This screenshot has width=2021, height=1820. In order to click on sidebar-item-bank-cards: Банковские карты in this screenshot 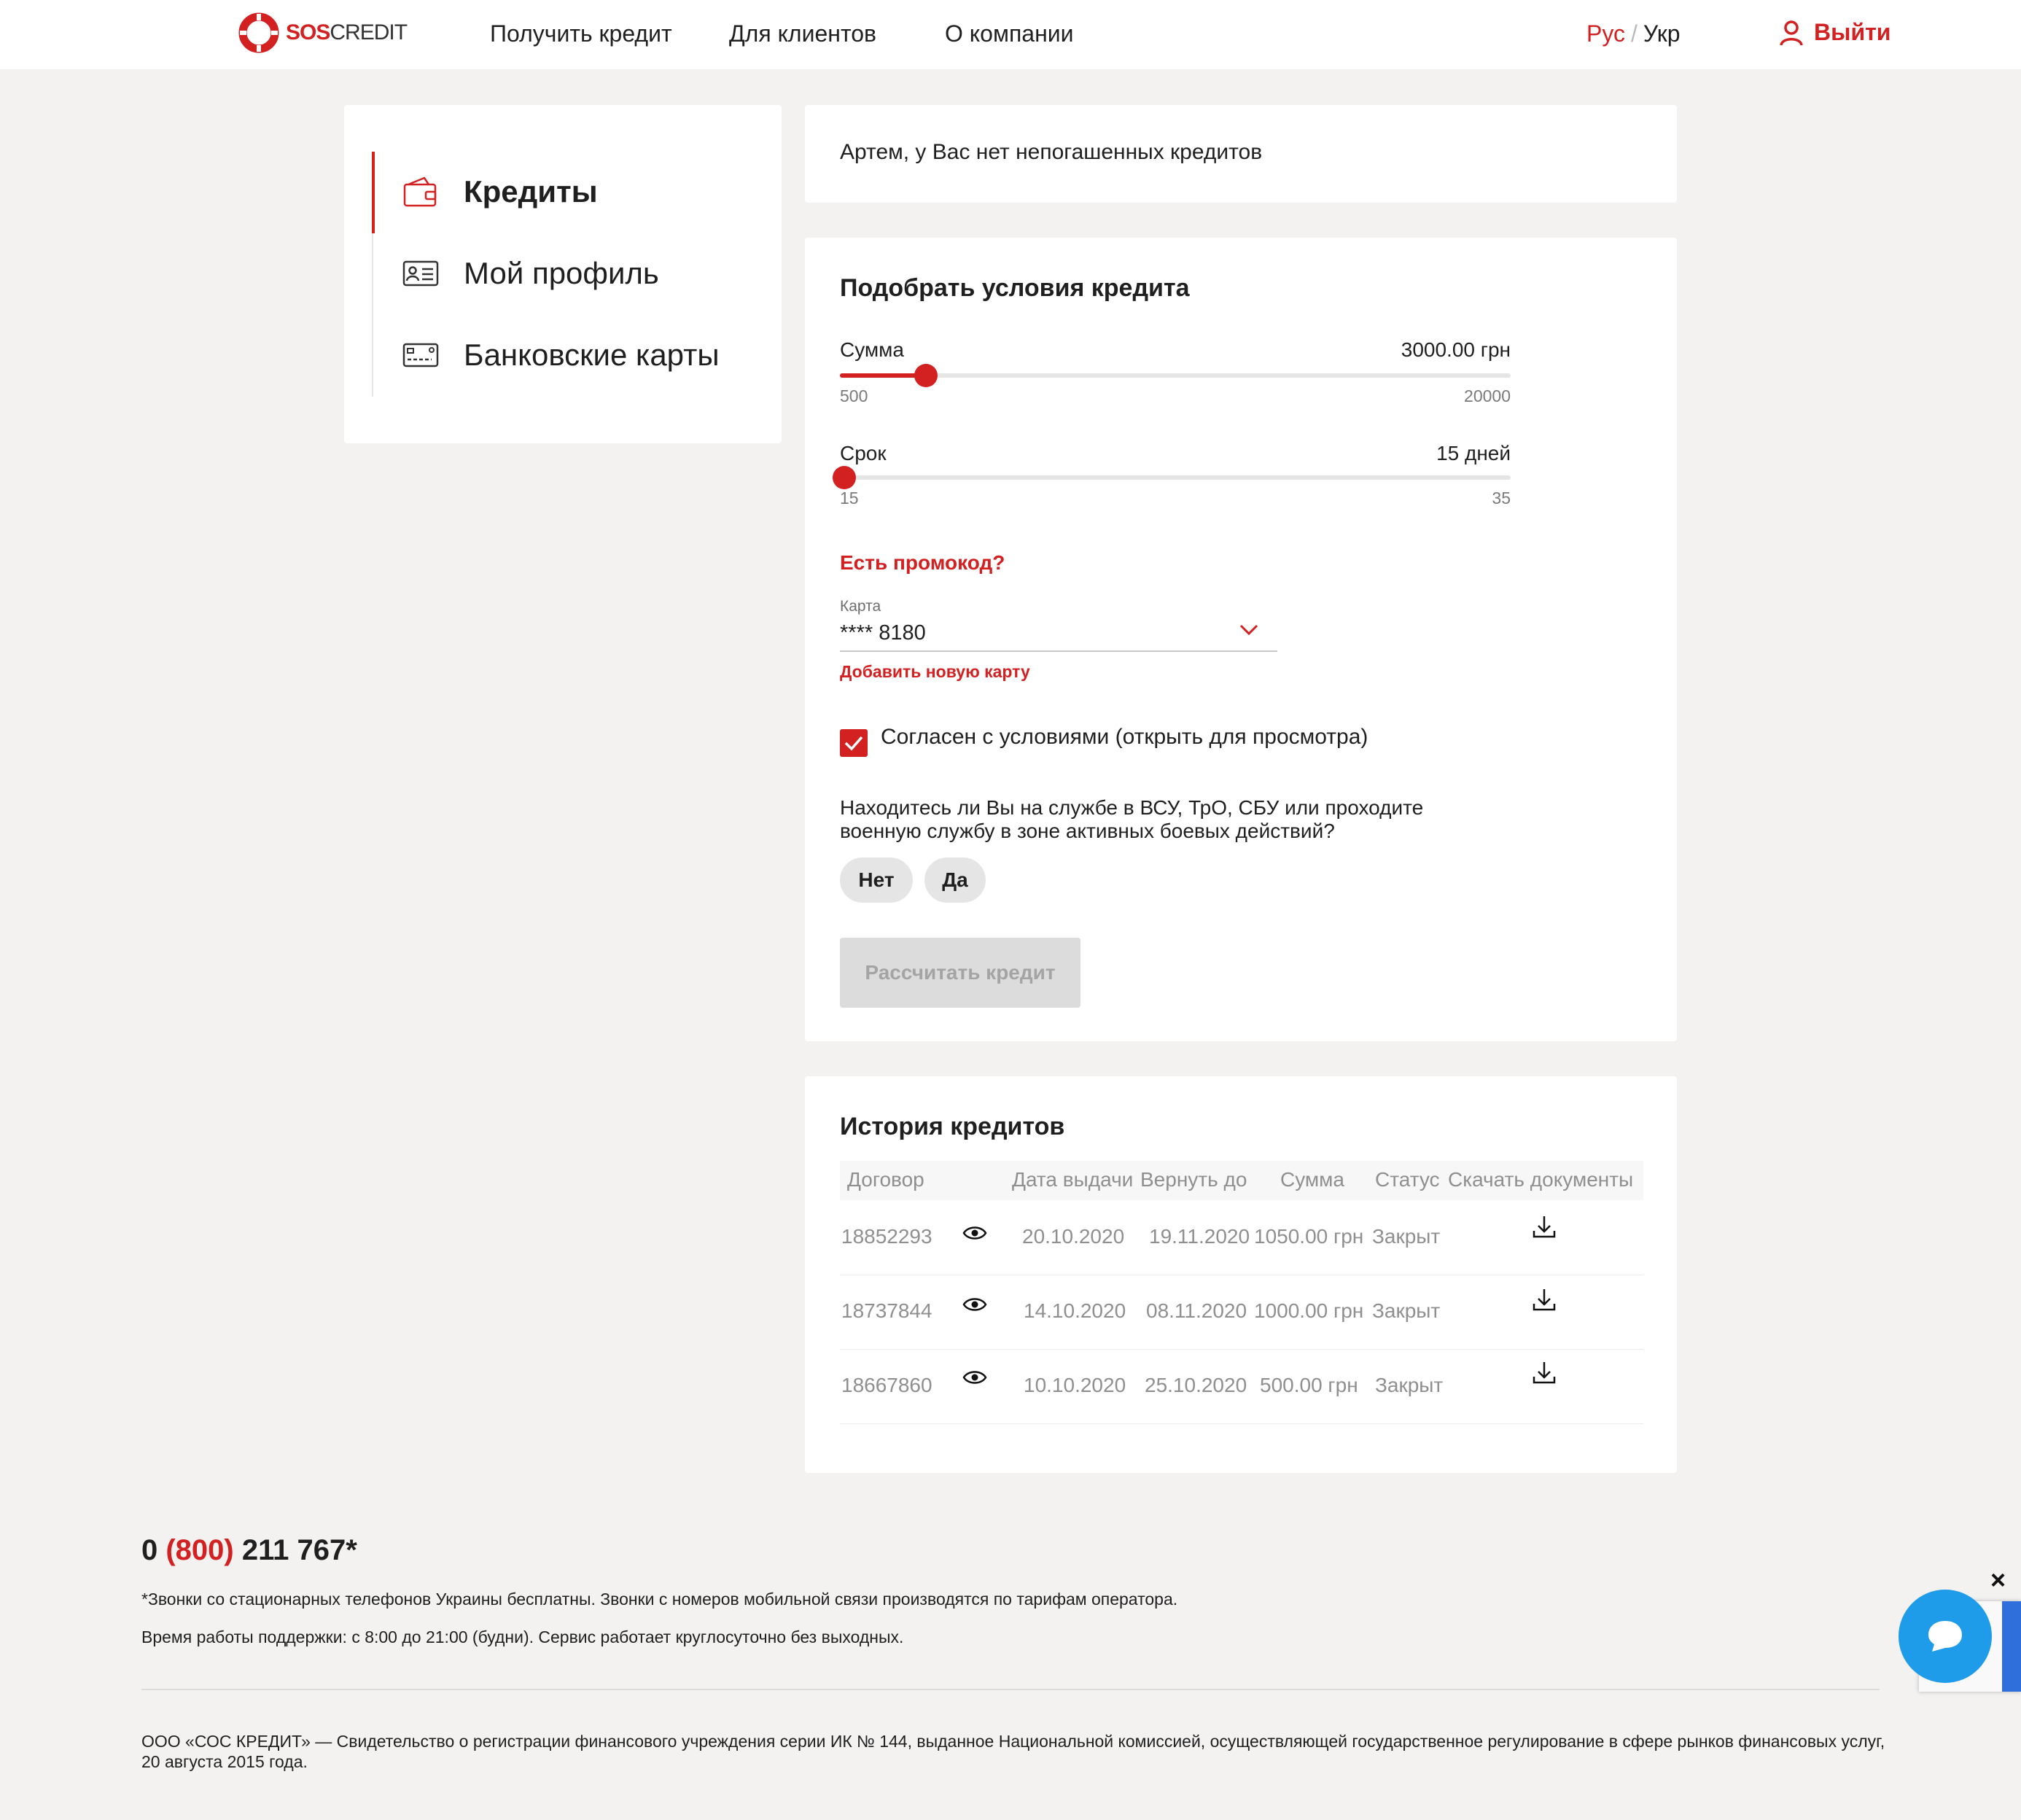, I will do `click(561, 355)`.